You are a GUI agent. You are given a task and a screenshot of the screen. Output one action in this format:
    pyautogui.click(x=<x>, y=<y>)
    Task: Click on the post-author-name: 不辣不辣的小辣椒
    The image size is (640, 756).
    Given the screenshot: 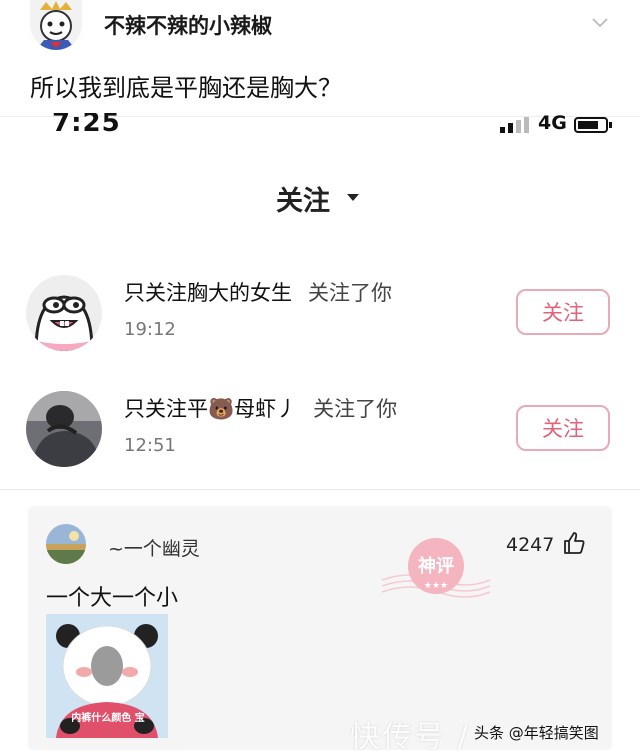 What is the action you would take?
    pyautogui.click(x=188, y=25)
    